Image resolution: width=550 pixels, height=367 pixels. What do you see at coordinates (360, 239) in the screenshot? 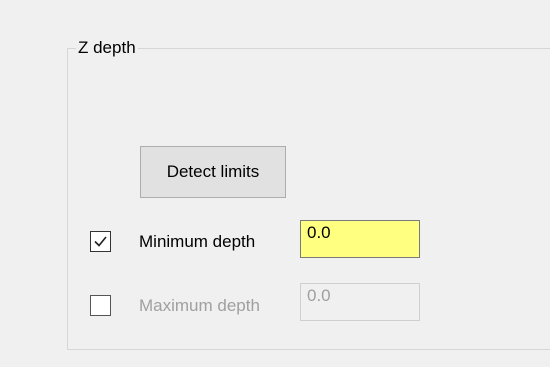
I see `minimum-depth-input: 0.0` at bounding box center [360, 239].